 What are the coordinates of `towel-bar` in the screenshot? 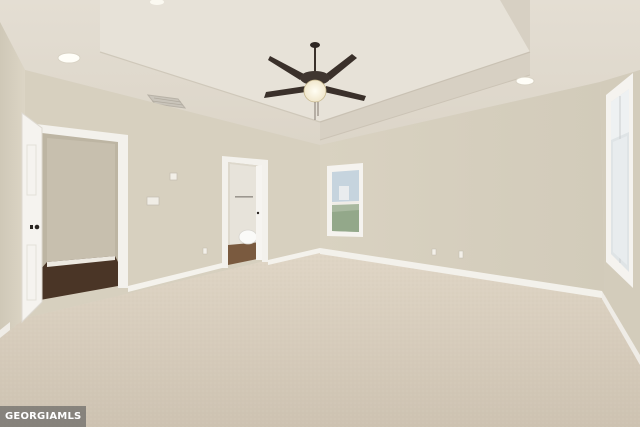 It's located at (244, 197).